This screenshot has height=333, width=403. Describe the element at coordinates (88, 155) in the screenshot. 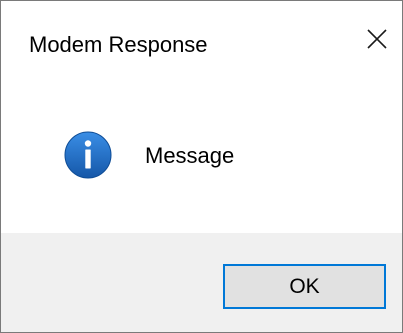

I see `information-icon` at that location.